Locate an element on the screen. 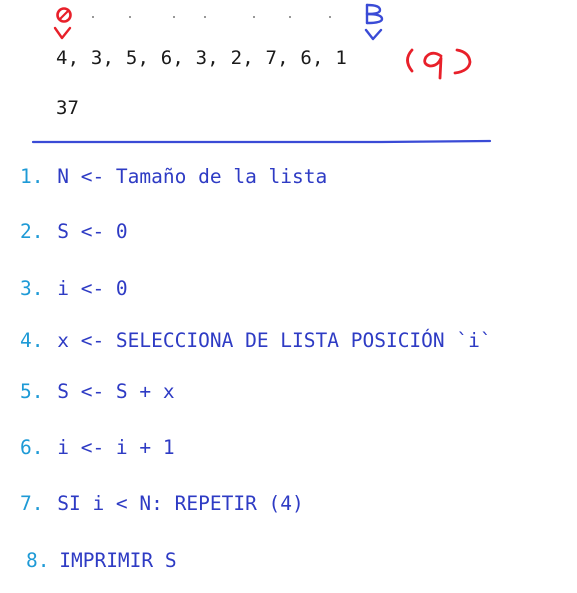 The height and width of the screenshot is (593, 577). step-number: 2. is located at coordinates (32, 231).